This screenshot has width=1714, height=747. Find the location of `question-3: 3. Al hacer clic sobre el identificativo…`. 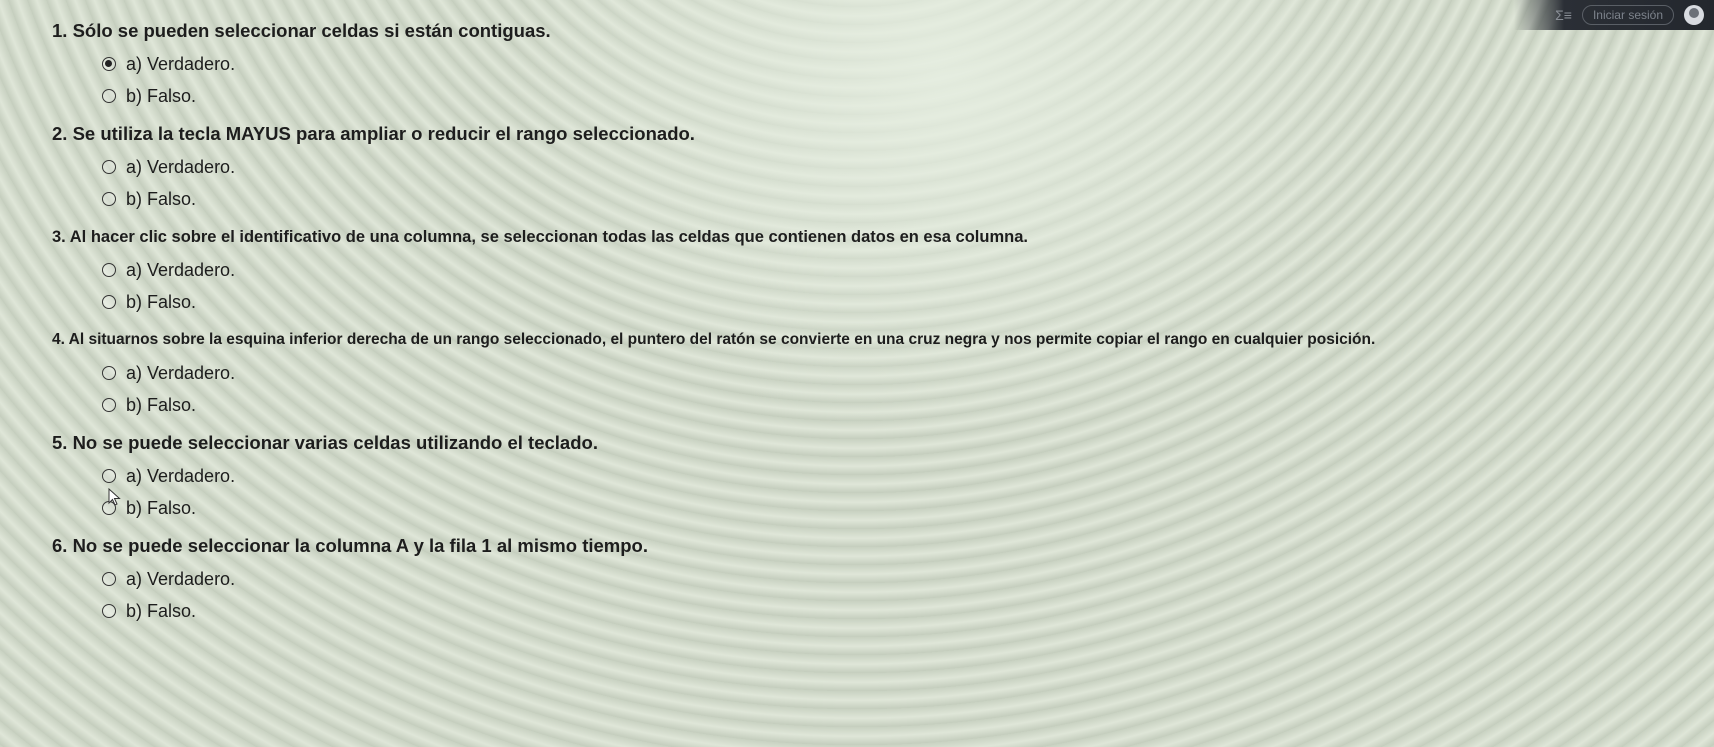

question-3: 3. Al hacer clic sobre el identificativo… is located at coordinates (872, 271).